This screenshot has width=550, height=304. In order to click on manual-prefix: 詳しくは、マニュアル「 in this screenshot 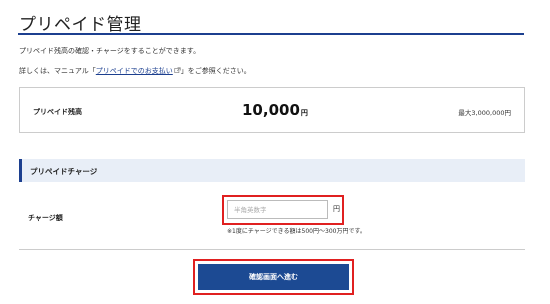, I will do `click(57, 71)`.